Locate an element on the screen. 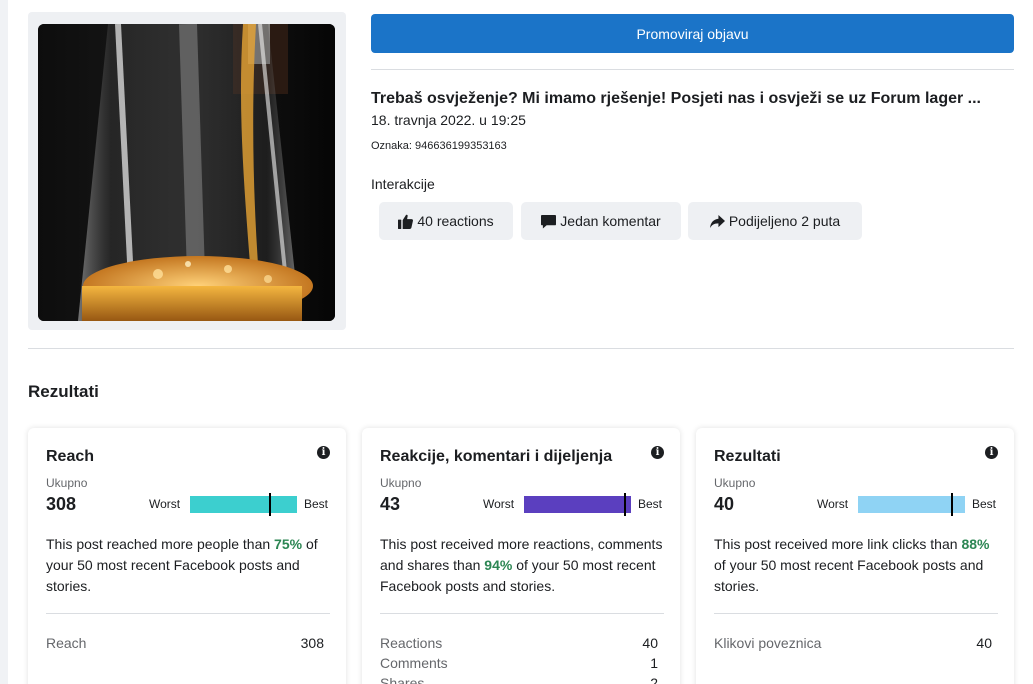  description-text: This post received more link clicks than is located at coordinates (838, 544).